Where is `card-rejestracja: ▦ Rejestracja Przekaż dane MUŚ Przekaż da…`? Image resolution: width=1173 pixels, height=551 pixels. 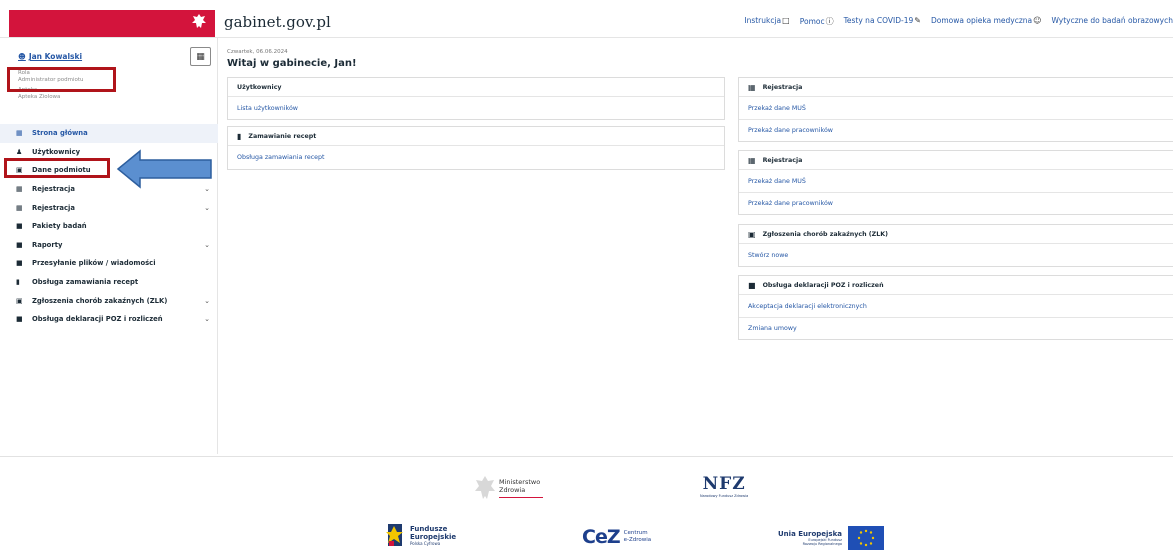 card-rejestracja: ▦ Rejestracja Przekaż dane MUŚ Przekaż da… is located at coordinates (955, 109).